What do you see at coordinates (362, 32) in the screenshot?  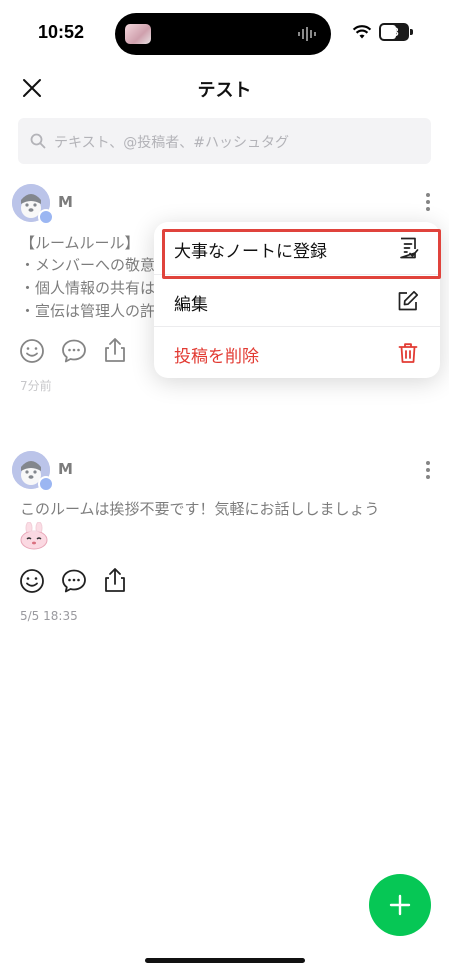 I see `wifi-icon` at bounding box center [362, 32].